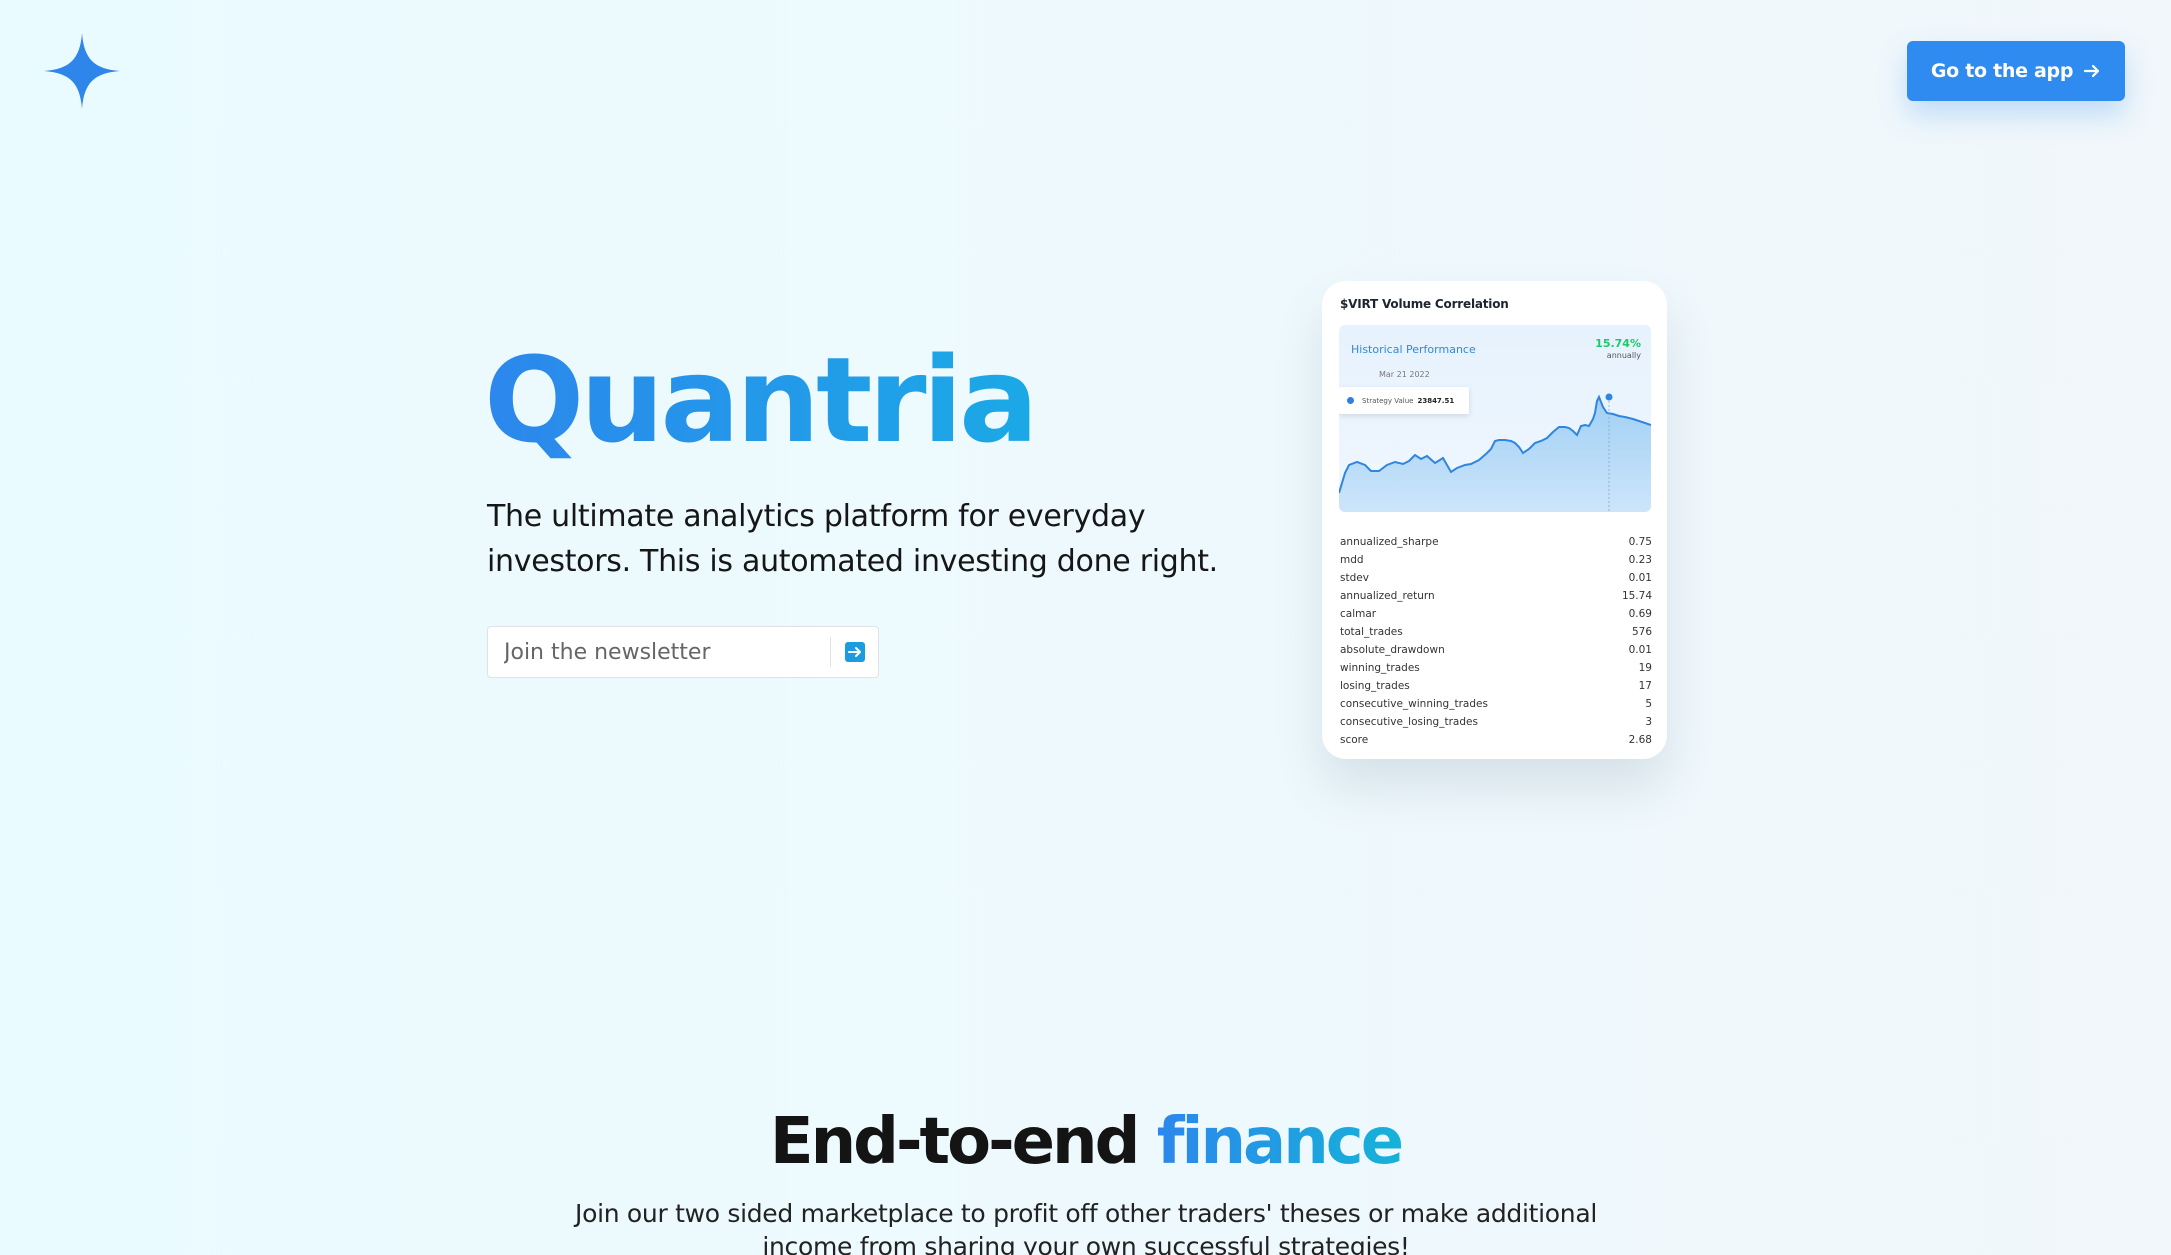 This screenshot has height=1255, width=2171. I want to click on stat-row: absolute_drawdown 0.01, so click(1496, 650).